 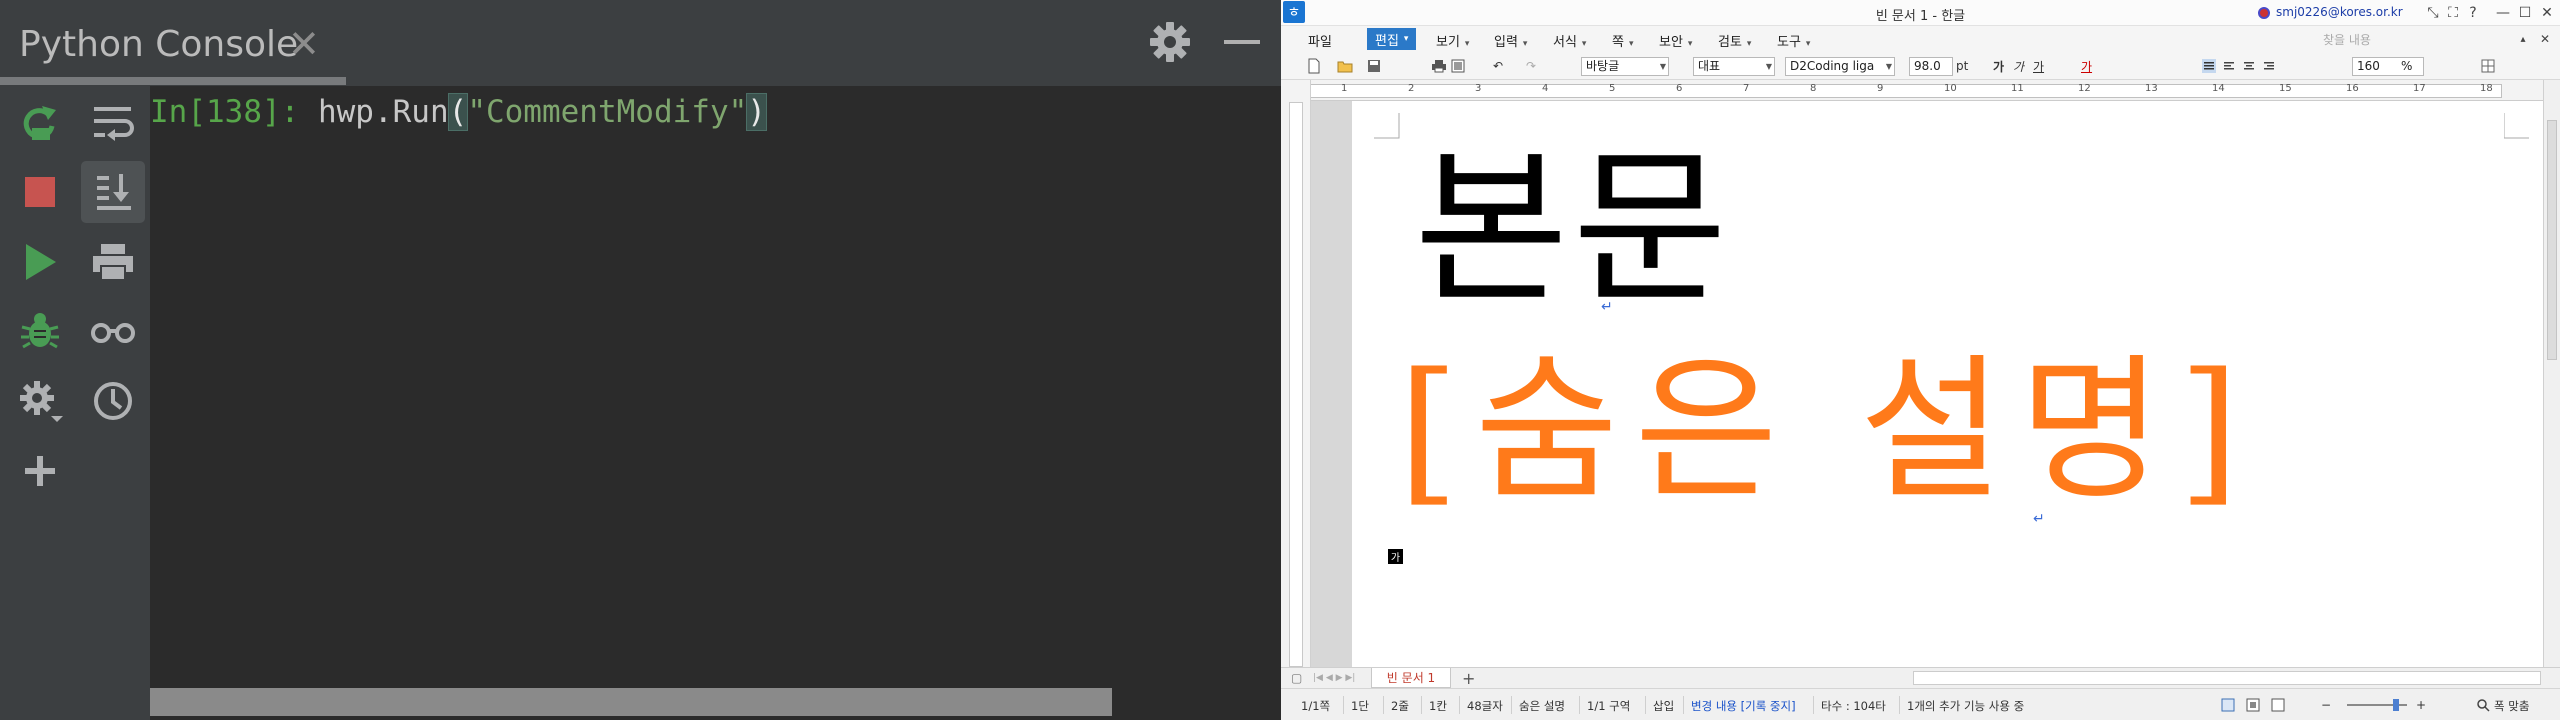 I want to click on ruler-number: 3, so click(x=1478, y=88).